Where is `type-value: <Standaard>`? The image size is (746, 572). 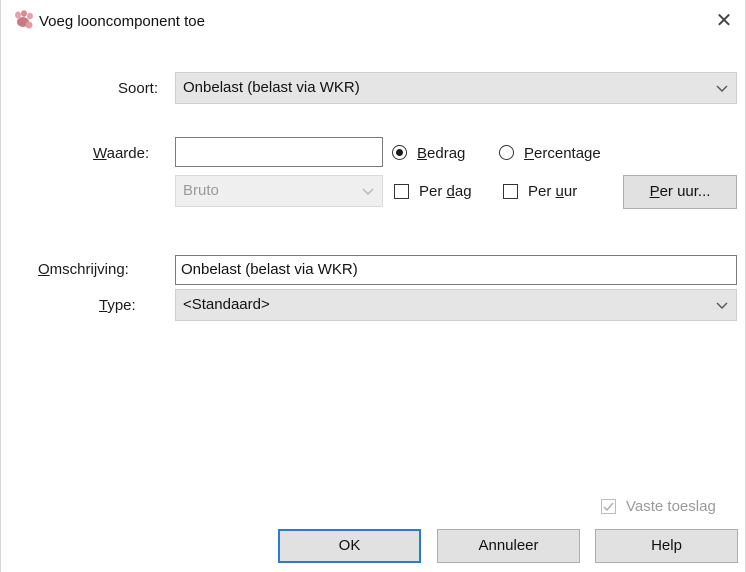 type-value: <Standaard> is located at coordinates (226, 304).